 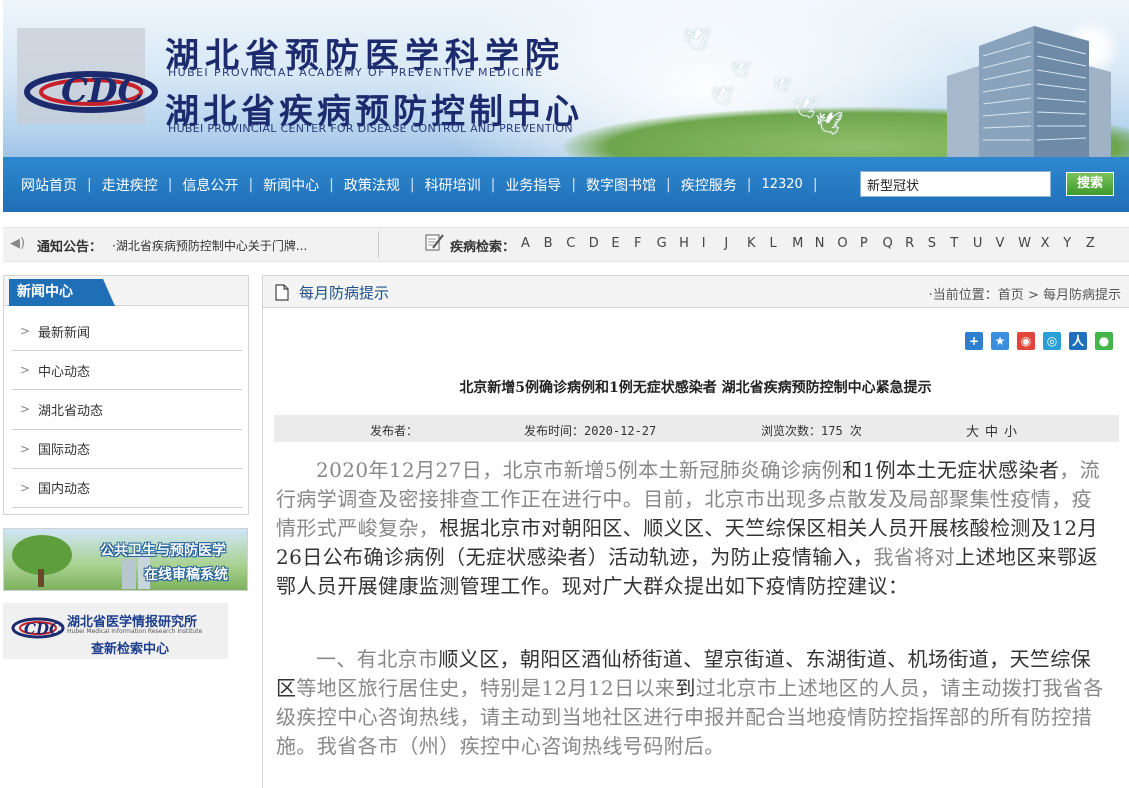 What do you see at coordinates (64, 451) in the screenshot?
I see `sidebar-item-label: 国际动态` at bounding box center [64, 451].